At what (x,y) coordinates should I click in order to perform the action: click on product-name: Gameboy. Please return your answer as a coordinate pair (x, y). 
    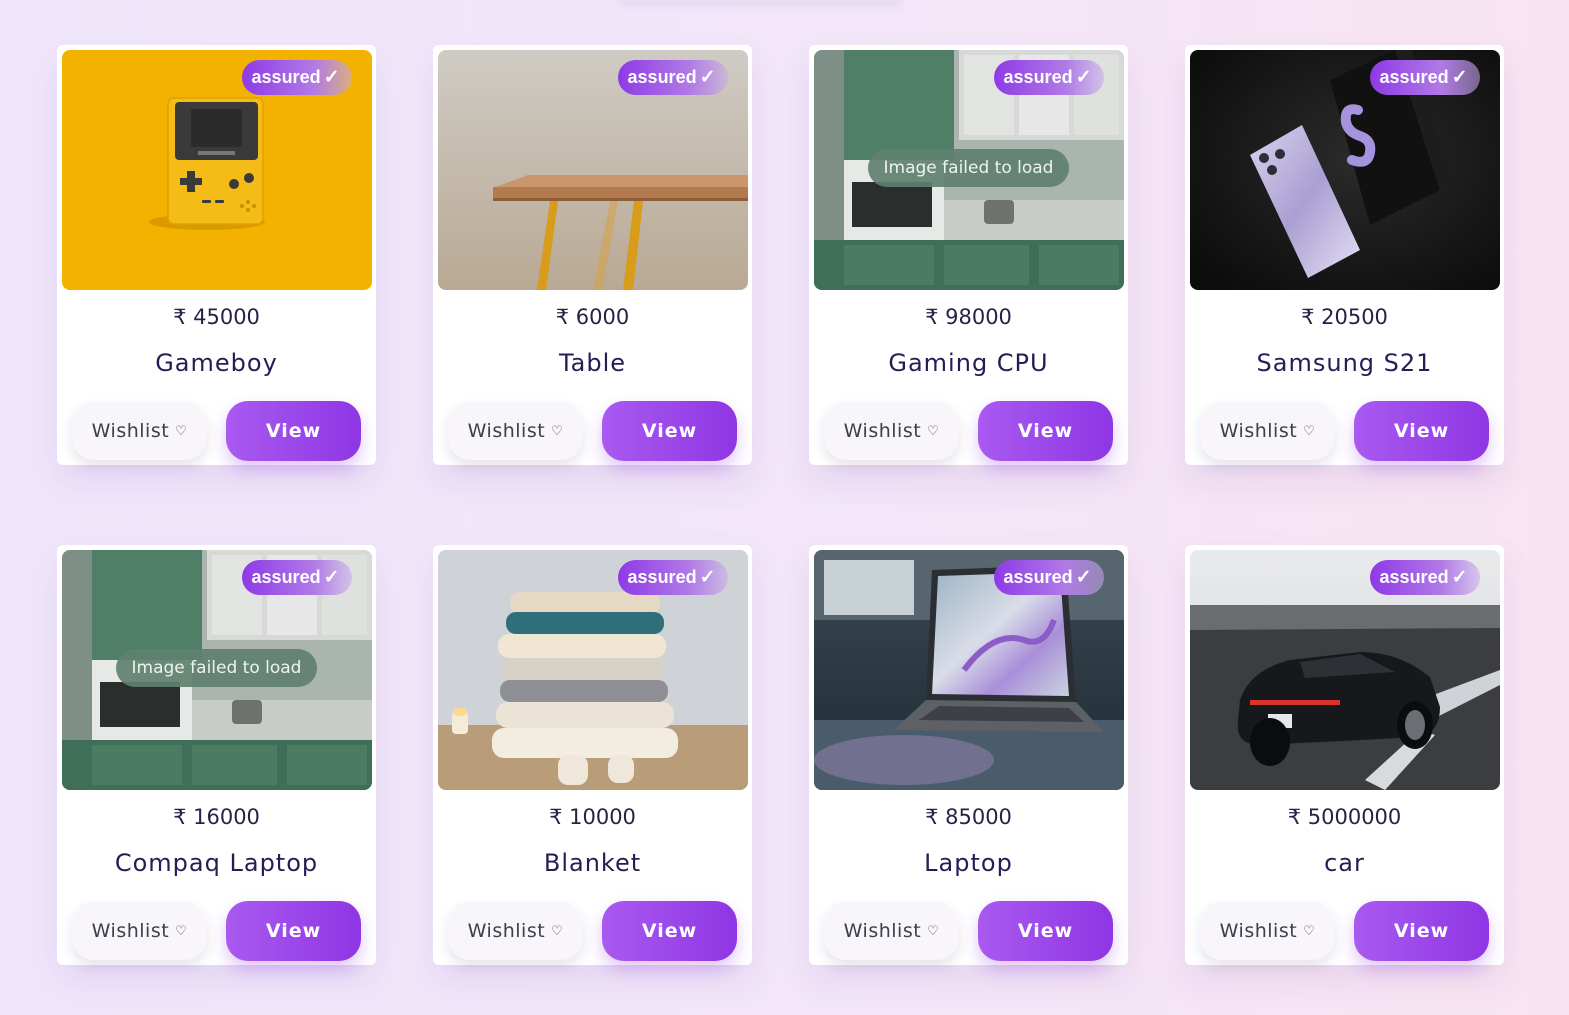
    Looking at the image, I should click on (216, 363).